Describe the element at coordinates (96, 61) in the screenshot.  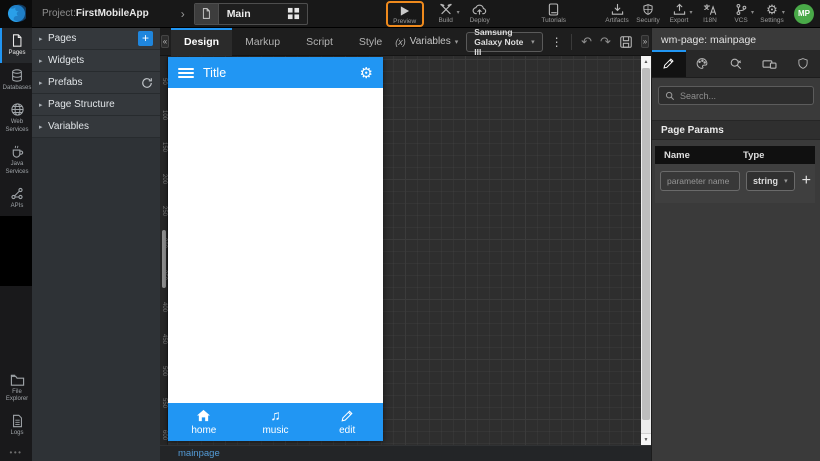
I see `section-widgets: ▸ Widgets` at that location.